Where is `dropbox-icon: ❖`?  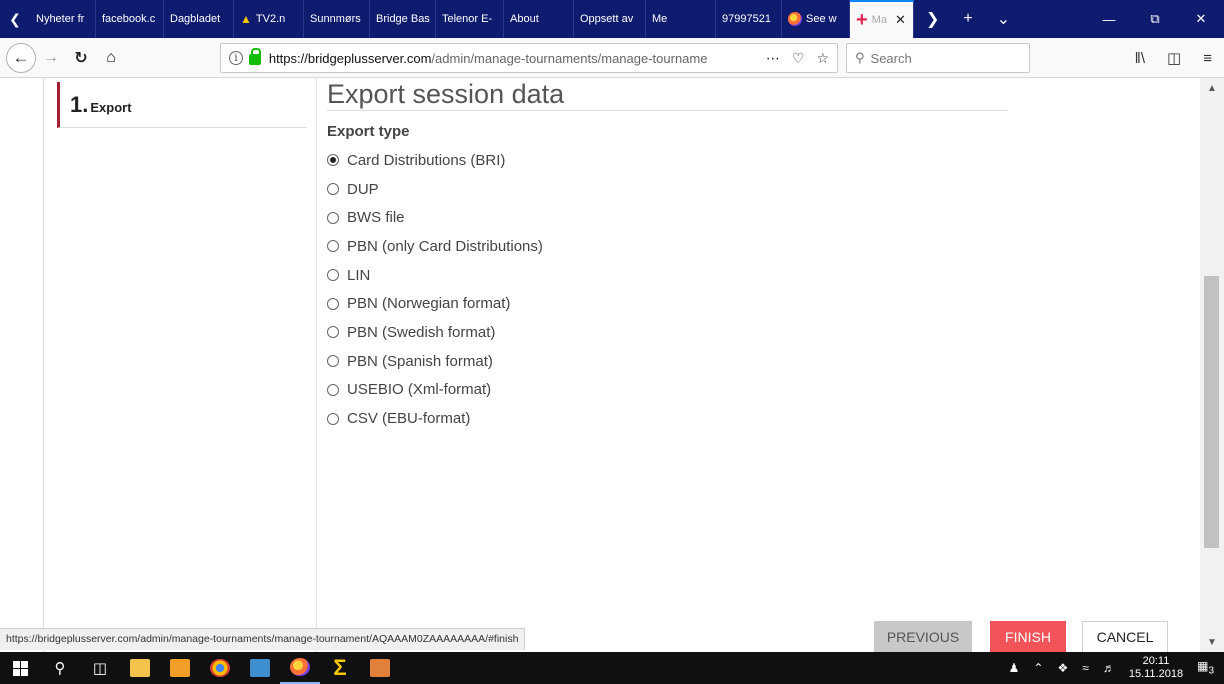
dropbox-icon: ❖ is located at coordinates (1062, 668).